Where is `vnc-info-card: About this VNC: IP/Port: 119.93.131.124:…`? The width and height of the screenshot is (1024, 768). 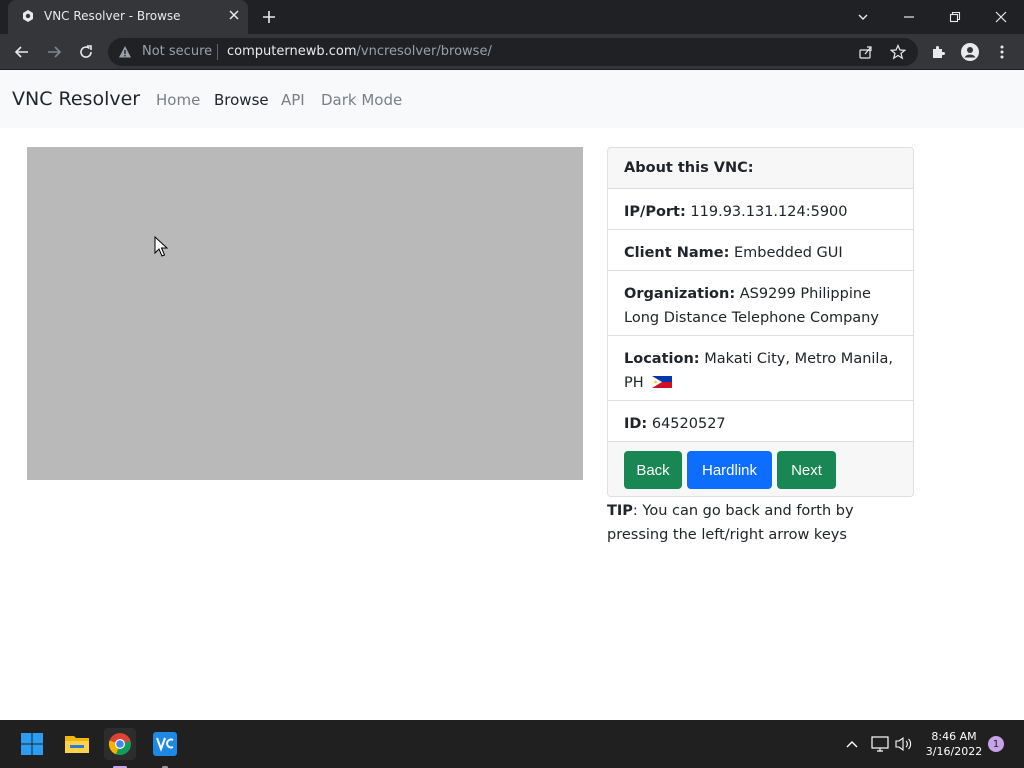
vnc-info-card: About this VNC: IP/Port: 119.93.131.124:… is located at coordinates (760, 322).